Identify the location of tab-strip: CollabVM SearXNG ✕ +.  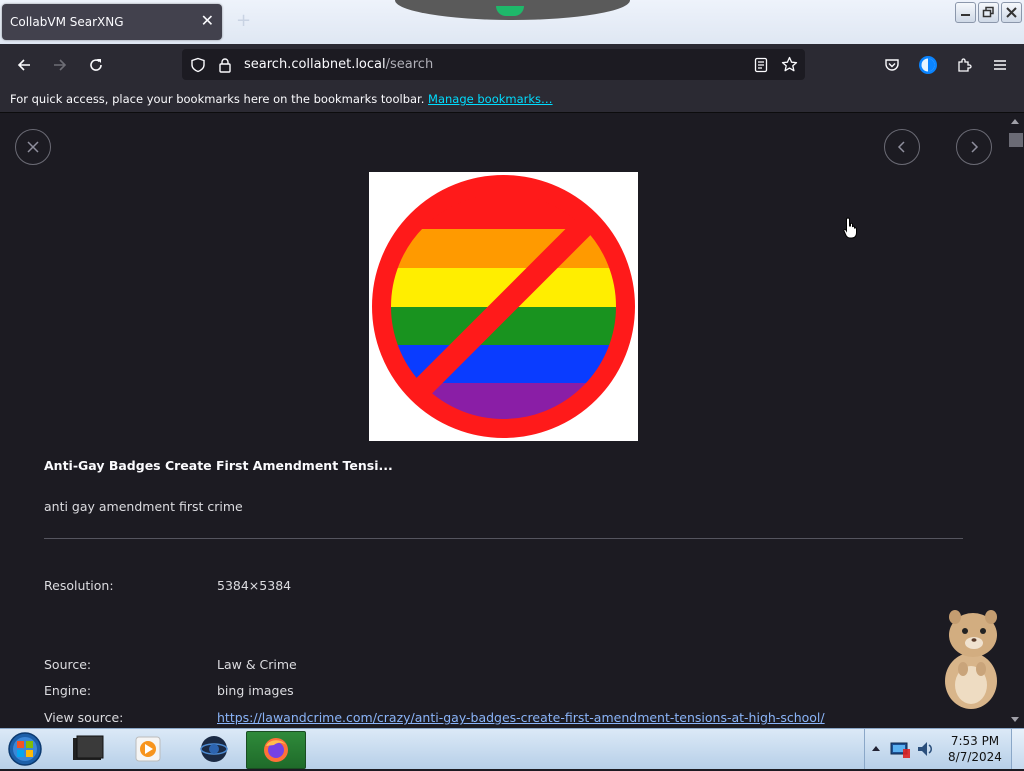
(512, 22).